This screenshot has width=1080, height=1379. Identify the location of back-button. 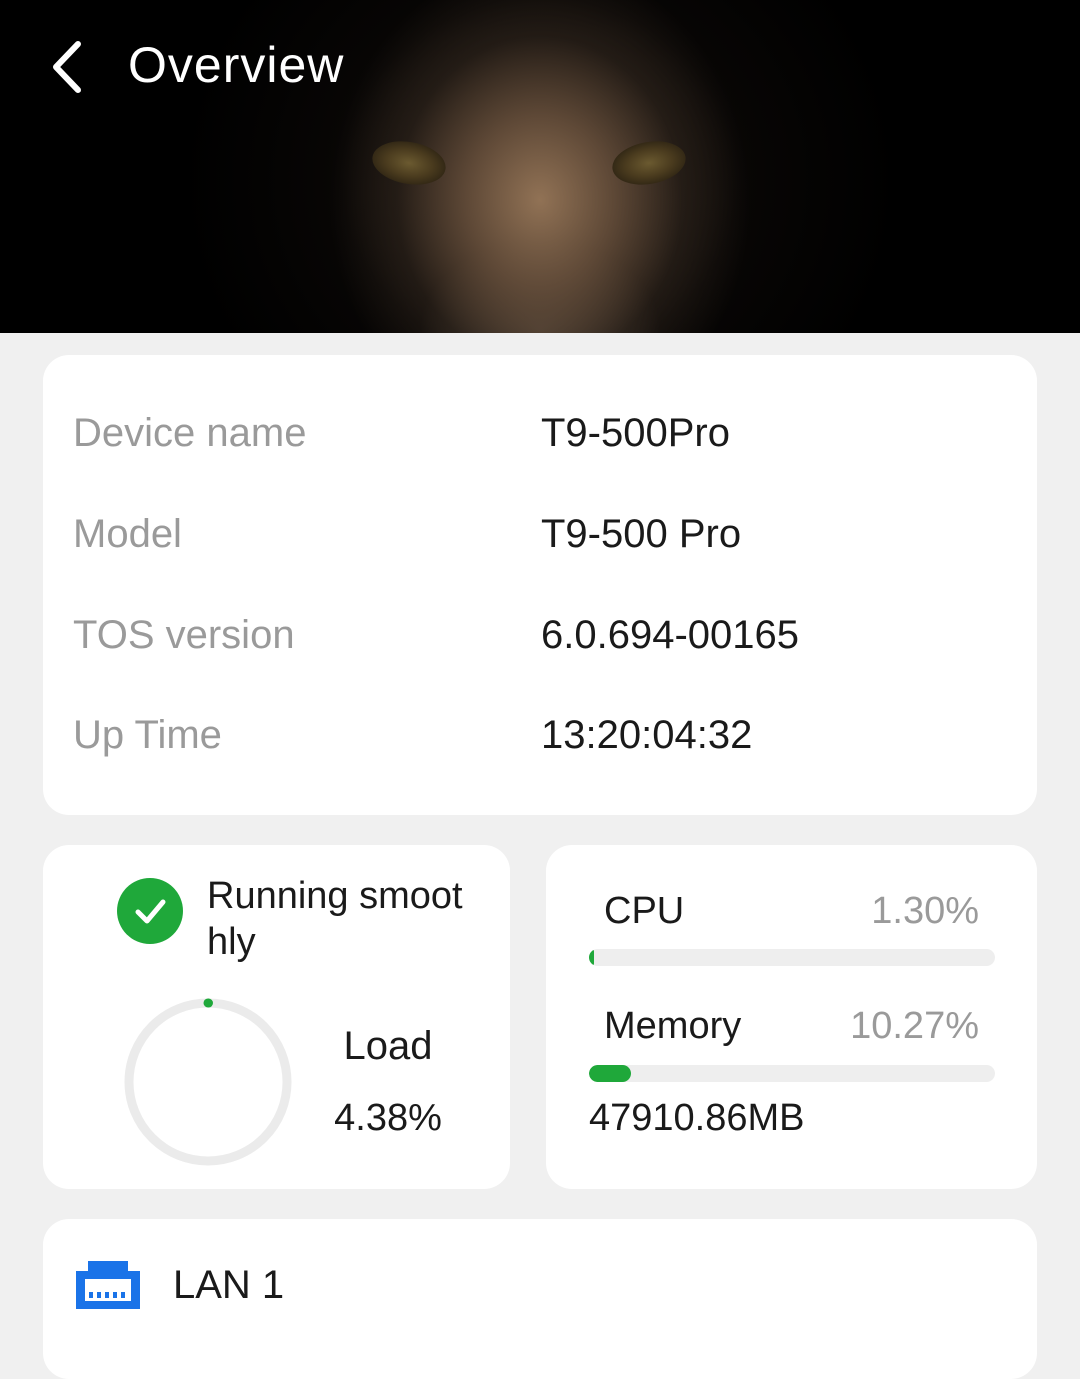
(68, 67).